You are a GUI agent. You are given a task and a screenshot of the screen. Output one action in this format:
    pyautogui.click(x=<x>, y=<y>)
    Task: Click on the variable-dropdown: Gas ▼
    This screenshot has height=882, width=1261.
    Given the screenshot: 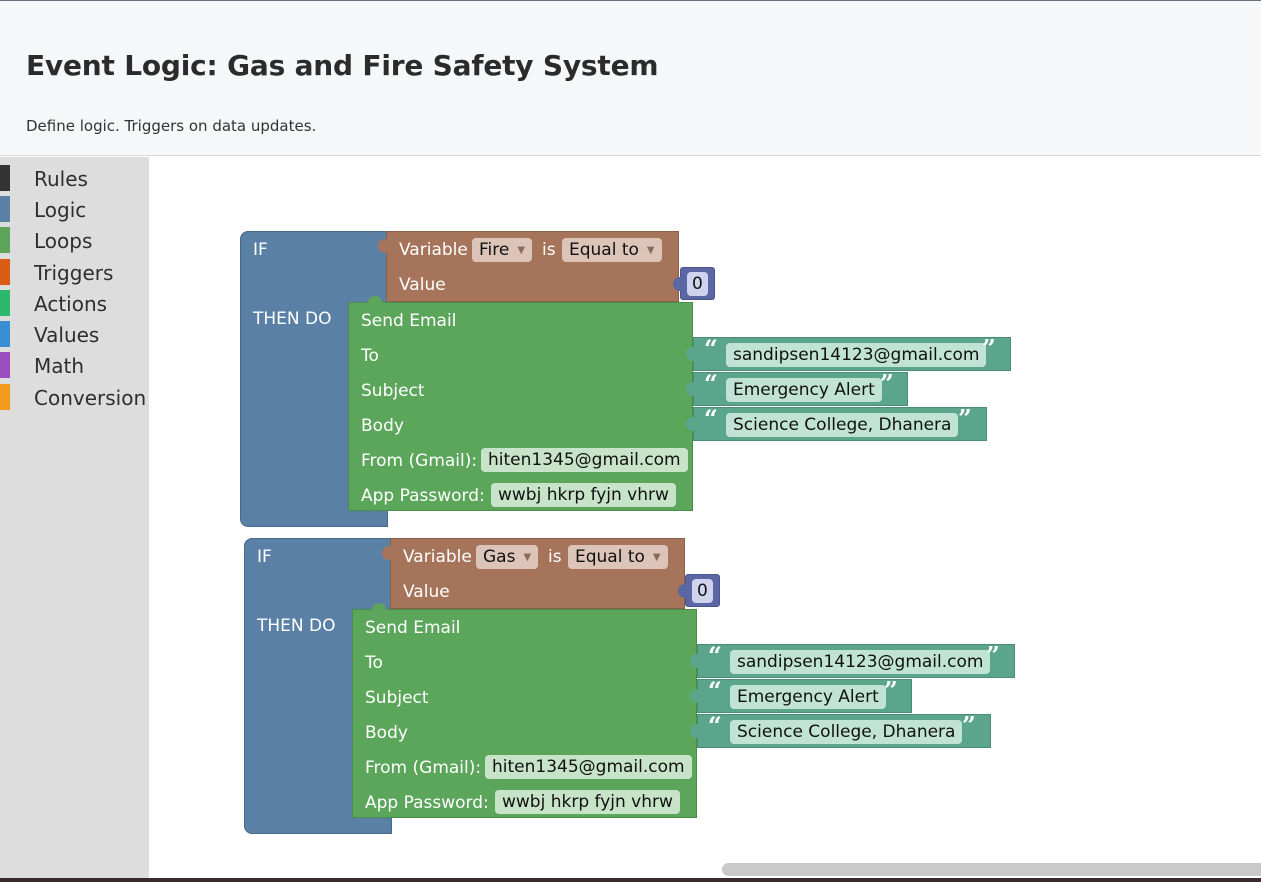 What is the action you would take?
    pyautogui.click(x=507, y=557)
    